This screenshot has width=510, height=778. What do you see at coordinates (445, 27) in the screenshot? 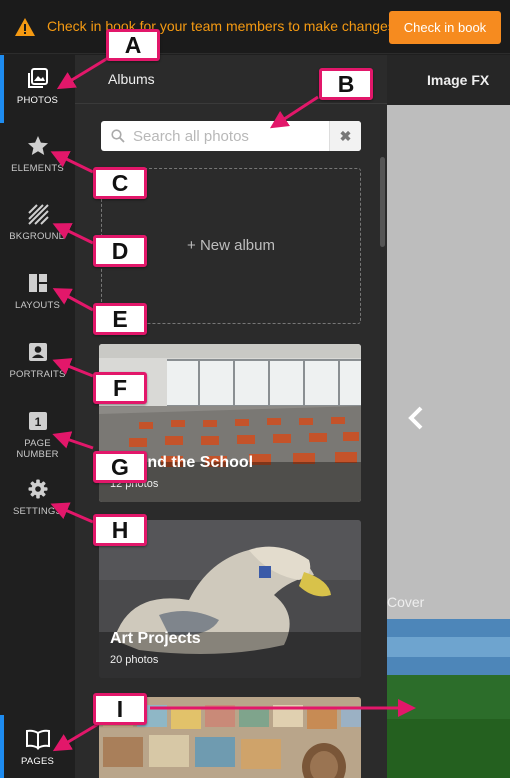
I see `check-in-book-button: Check in book` at bounding box center [445, 27].